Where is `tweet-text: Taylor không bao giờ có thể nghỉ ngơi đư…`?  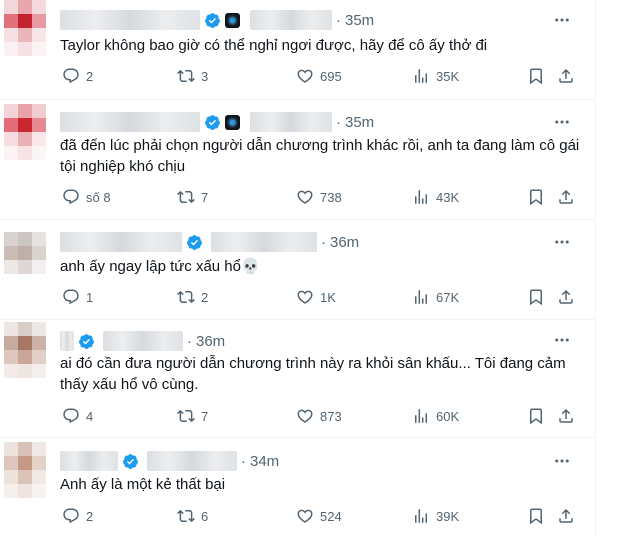
tweet-text: Taylor không bao giờ có thể nghỉ ngơi đư… is located at coordinates (274, 45).